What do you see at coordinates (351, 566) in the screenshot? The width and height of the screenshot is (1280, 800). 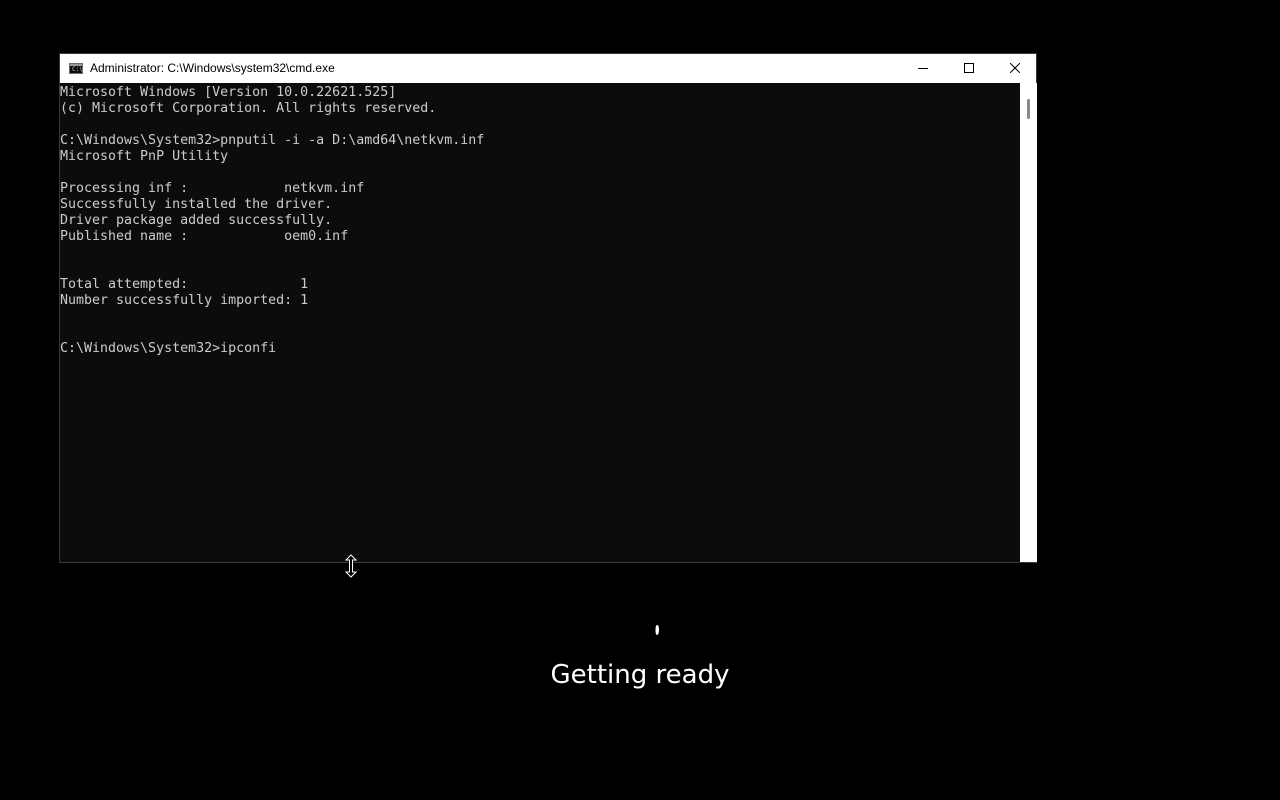 I see `vertical-resize-cursor-icon` at bounding box center [351, 566].